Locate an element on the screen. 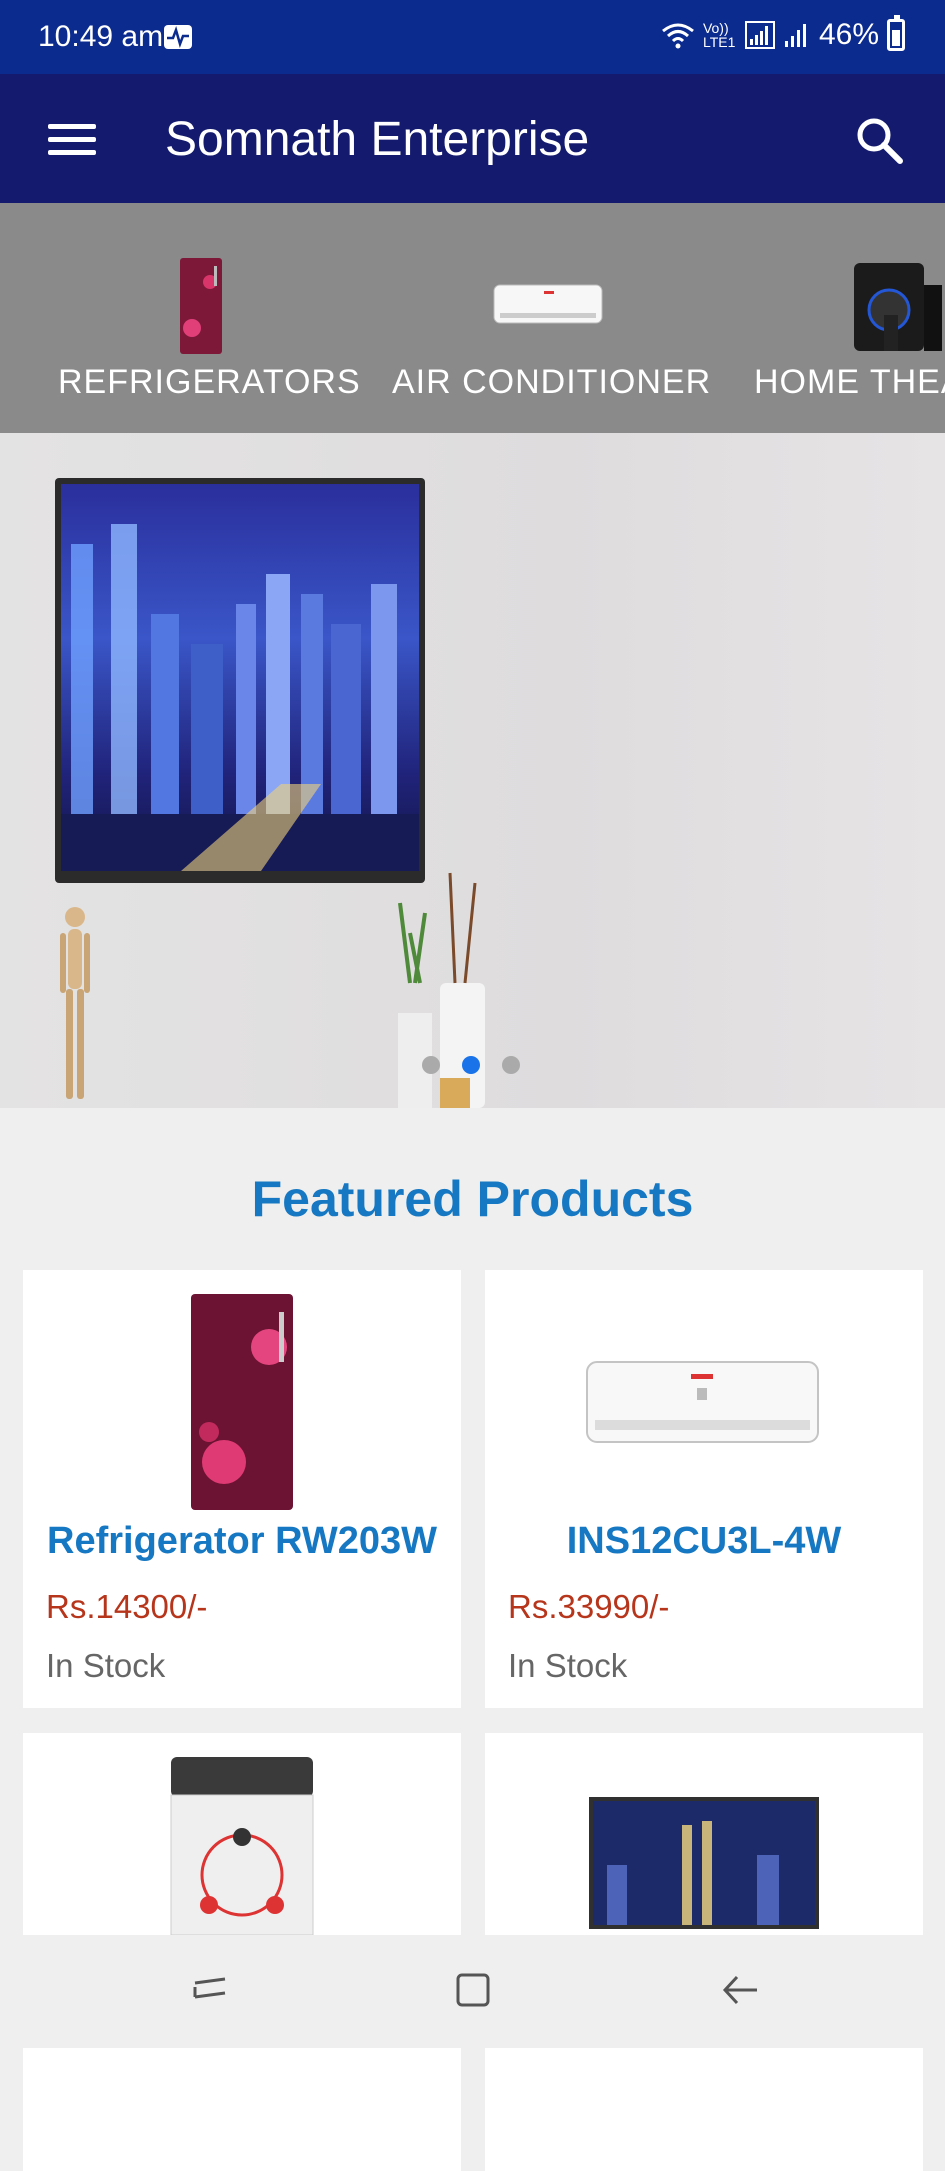  product-price: Rs.33990/- is located at coordinates (589, 1606).